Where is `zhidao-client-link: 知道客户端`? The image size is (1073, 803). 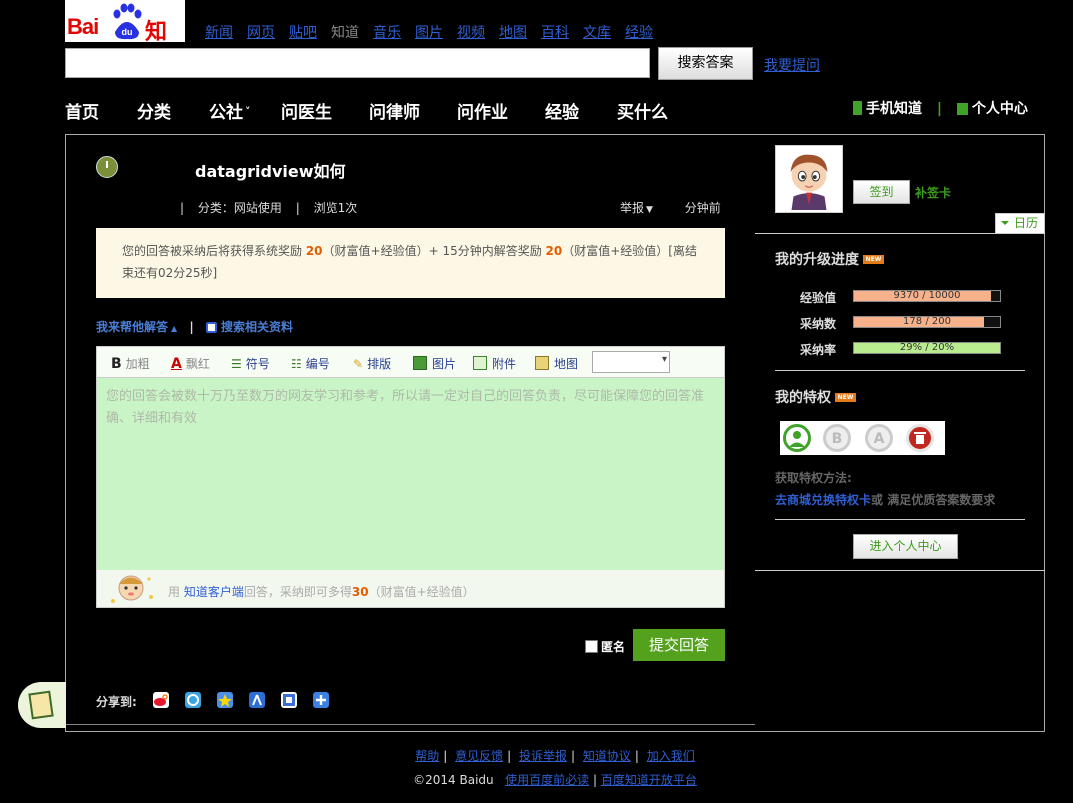 zhidao-client-link: 知道客户端 is located at coordinates (214, 592).